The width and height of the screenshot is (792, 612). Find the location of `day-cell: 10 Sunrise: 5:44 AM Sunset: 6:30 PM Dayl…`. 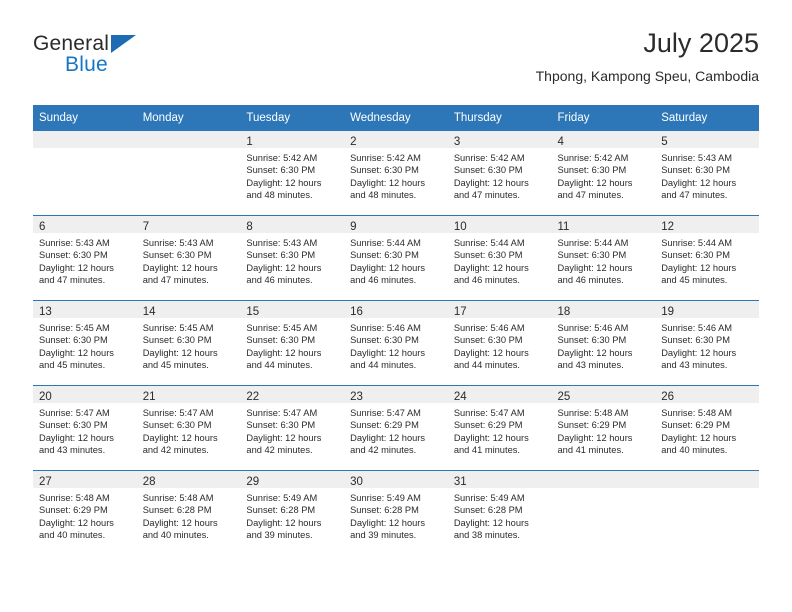

day-cell: 10 Sunrise: 5:44 AM Sunset: 6:30 PM Dayl… is located at coordinates (499, 258).